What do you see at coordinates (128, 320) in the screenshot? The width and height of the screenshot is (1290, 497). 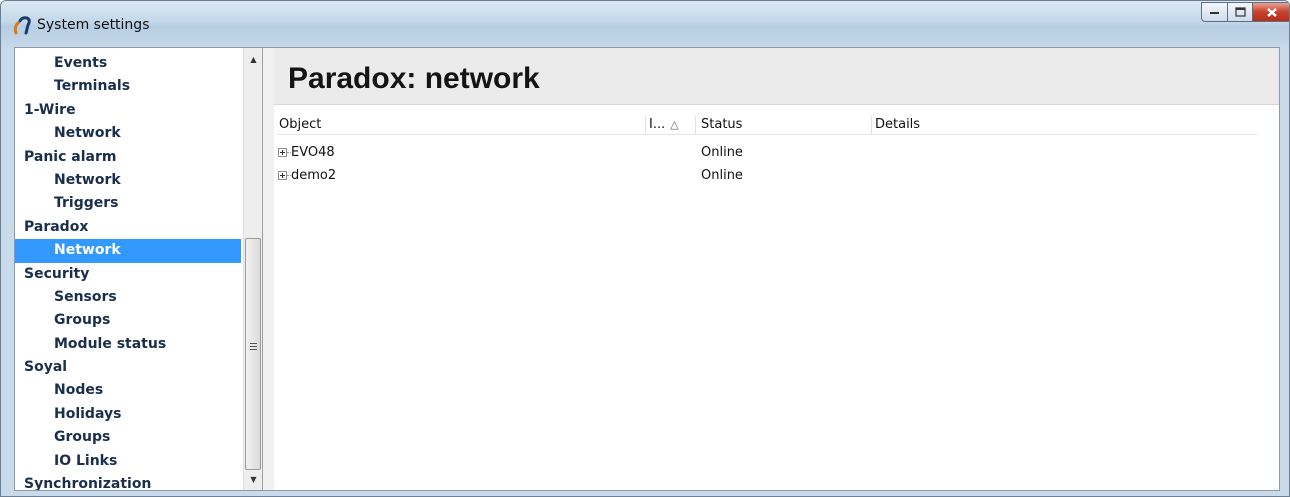 I see `tree-item-security-groups: Groups` at bounding box center [128, 320].